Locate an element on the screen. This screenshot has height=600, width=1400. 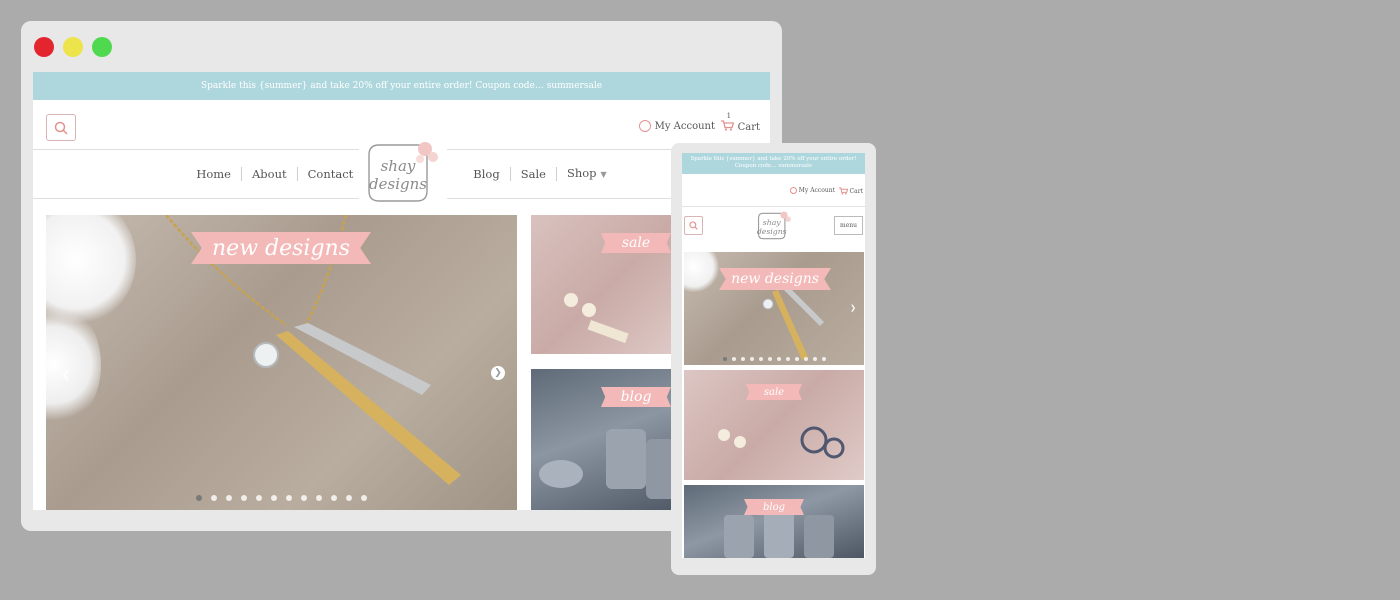
chevron-down-icon: ▼ is located at coordinates (603, 174).